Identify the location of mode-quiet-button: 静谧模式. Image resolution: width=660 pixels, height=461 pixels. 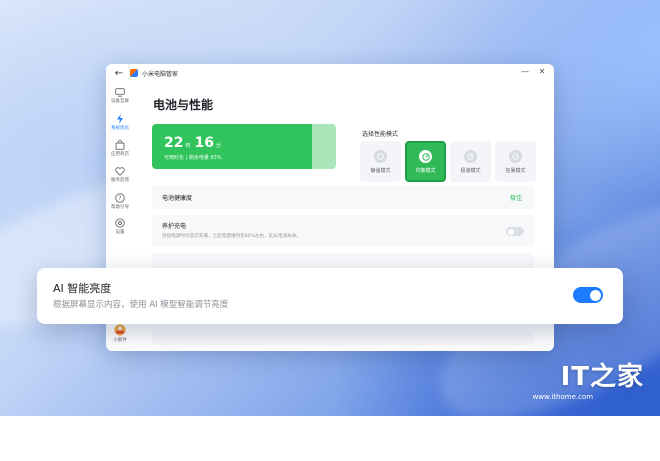
(380, 161).